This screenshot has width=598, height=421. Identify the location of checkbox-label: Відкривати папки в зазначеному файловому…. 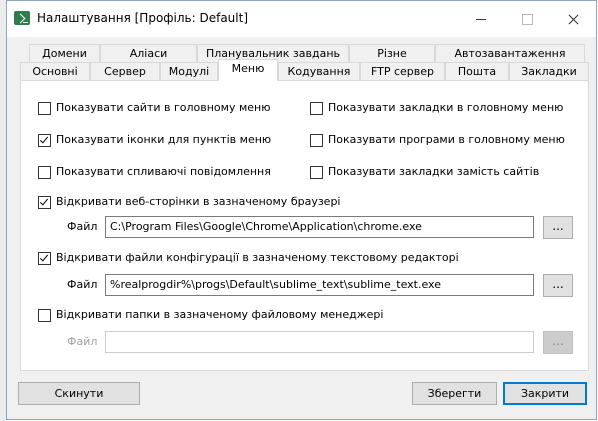
(220, 314).